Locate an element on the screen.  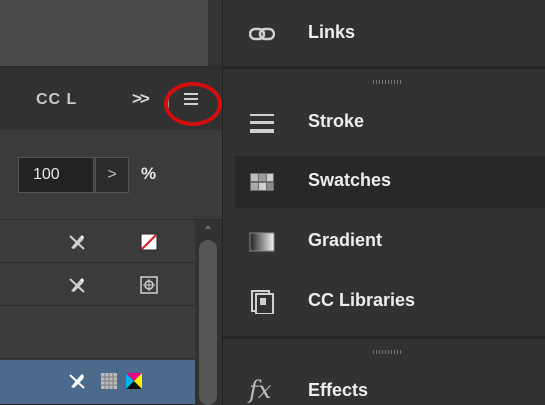
panel-gap is located at coordinates (215, 33).